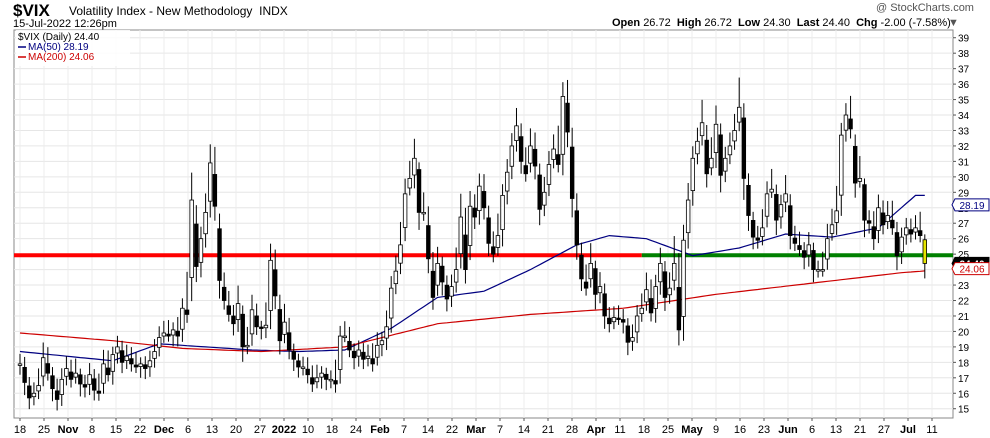 The height and width of the screenshot is (438, 990). I want to click on y-tick-label: 16, so click(964, 394).